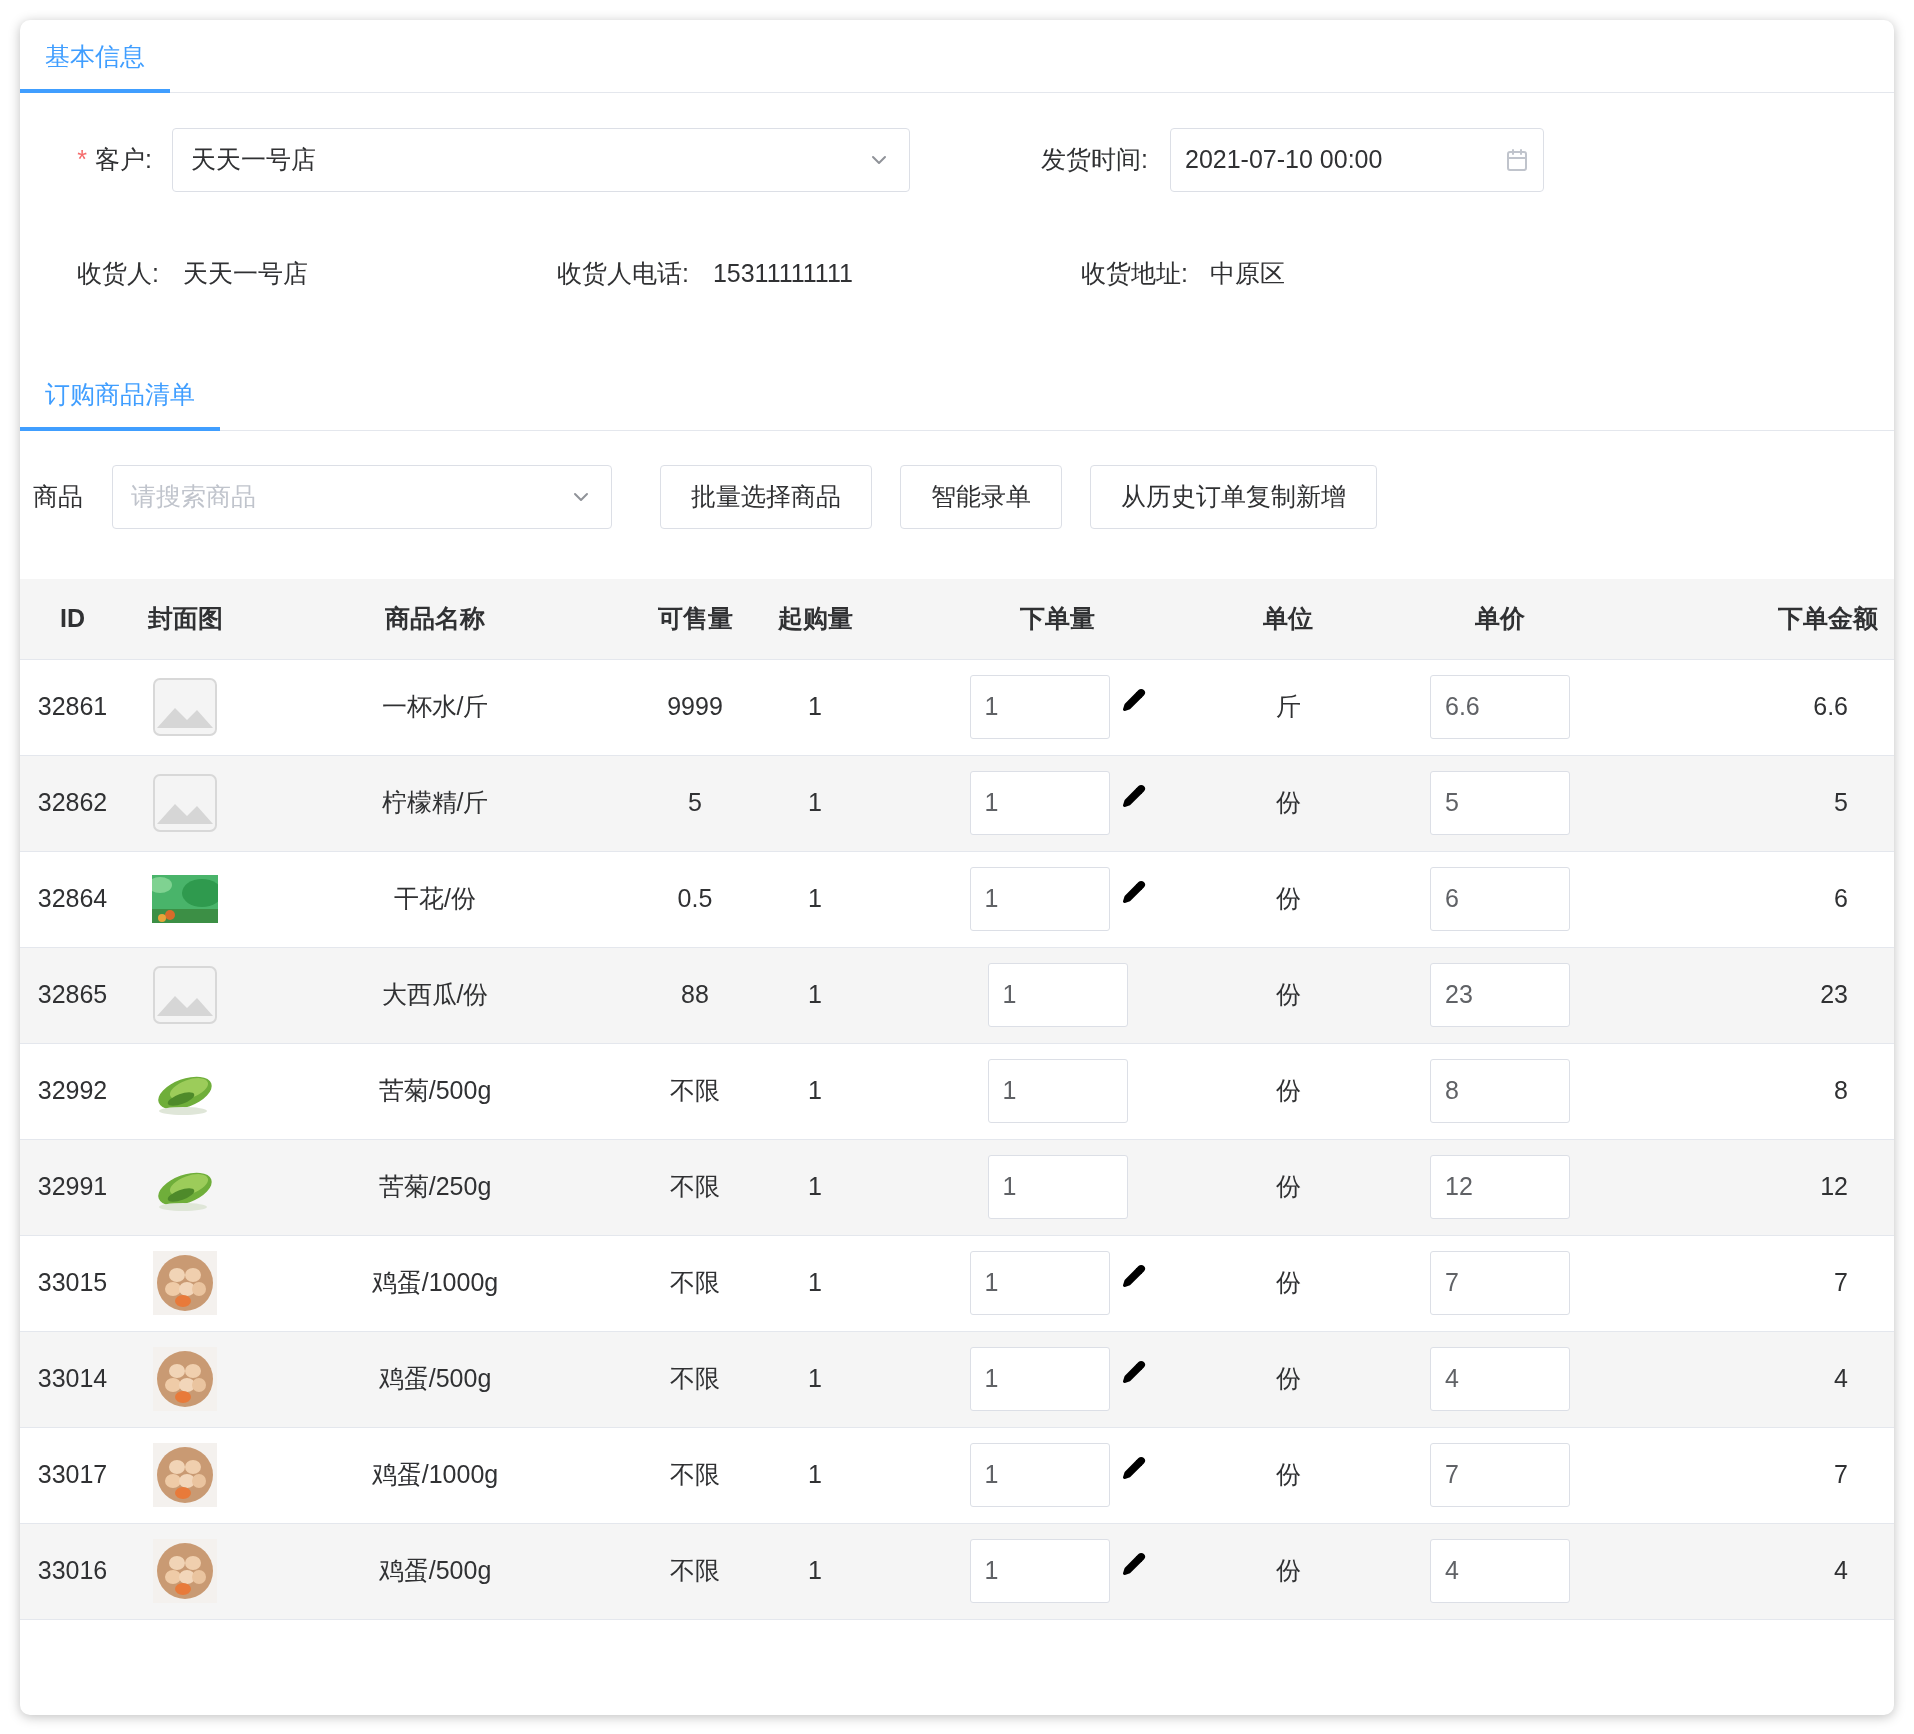 This screenshot has width=1914, height=1734. I want to click on table-cell: 32861, so click(72, 707).